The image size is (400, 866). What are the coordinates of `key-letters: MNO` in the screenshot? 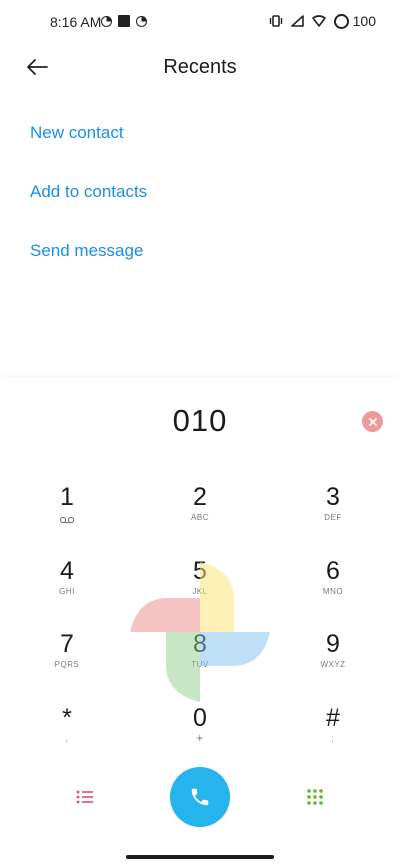 It's located at (333, 591).